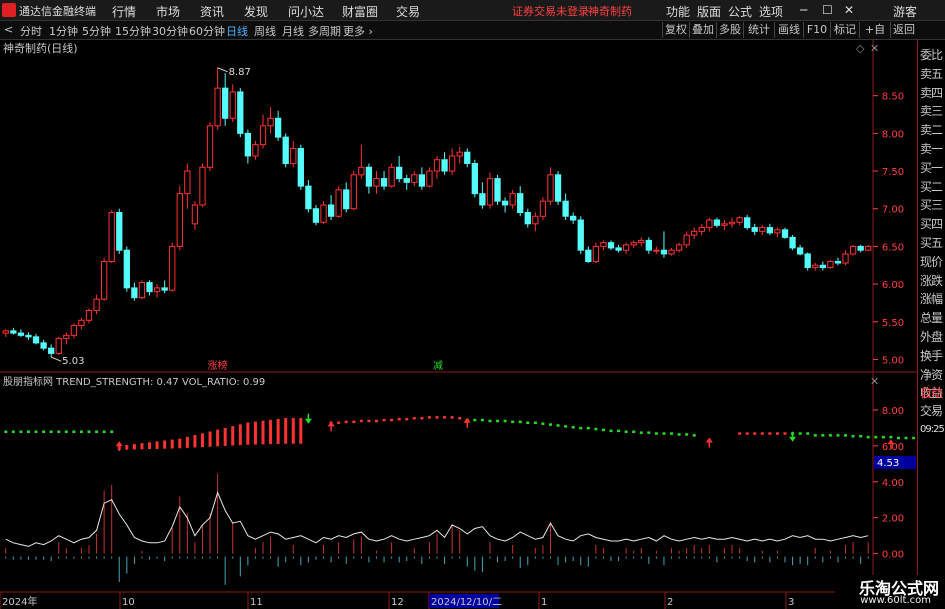 Image resolution: width=945 pixels, height=609 pixels. Describe the element at coordinates (675, 30) in the screenshot. I see `toolbar-button: 复权` at that location.